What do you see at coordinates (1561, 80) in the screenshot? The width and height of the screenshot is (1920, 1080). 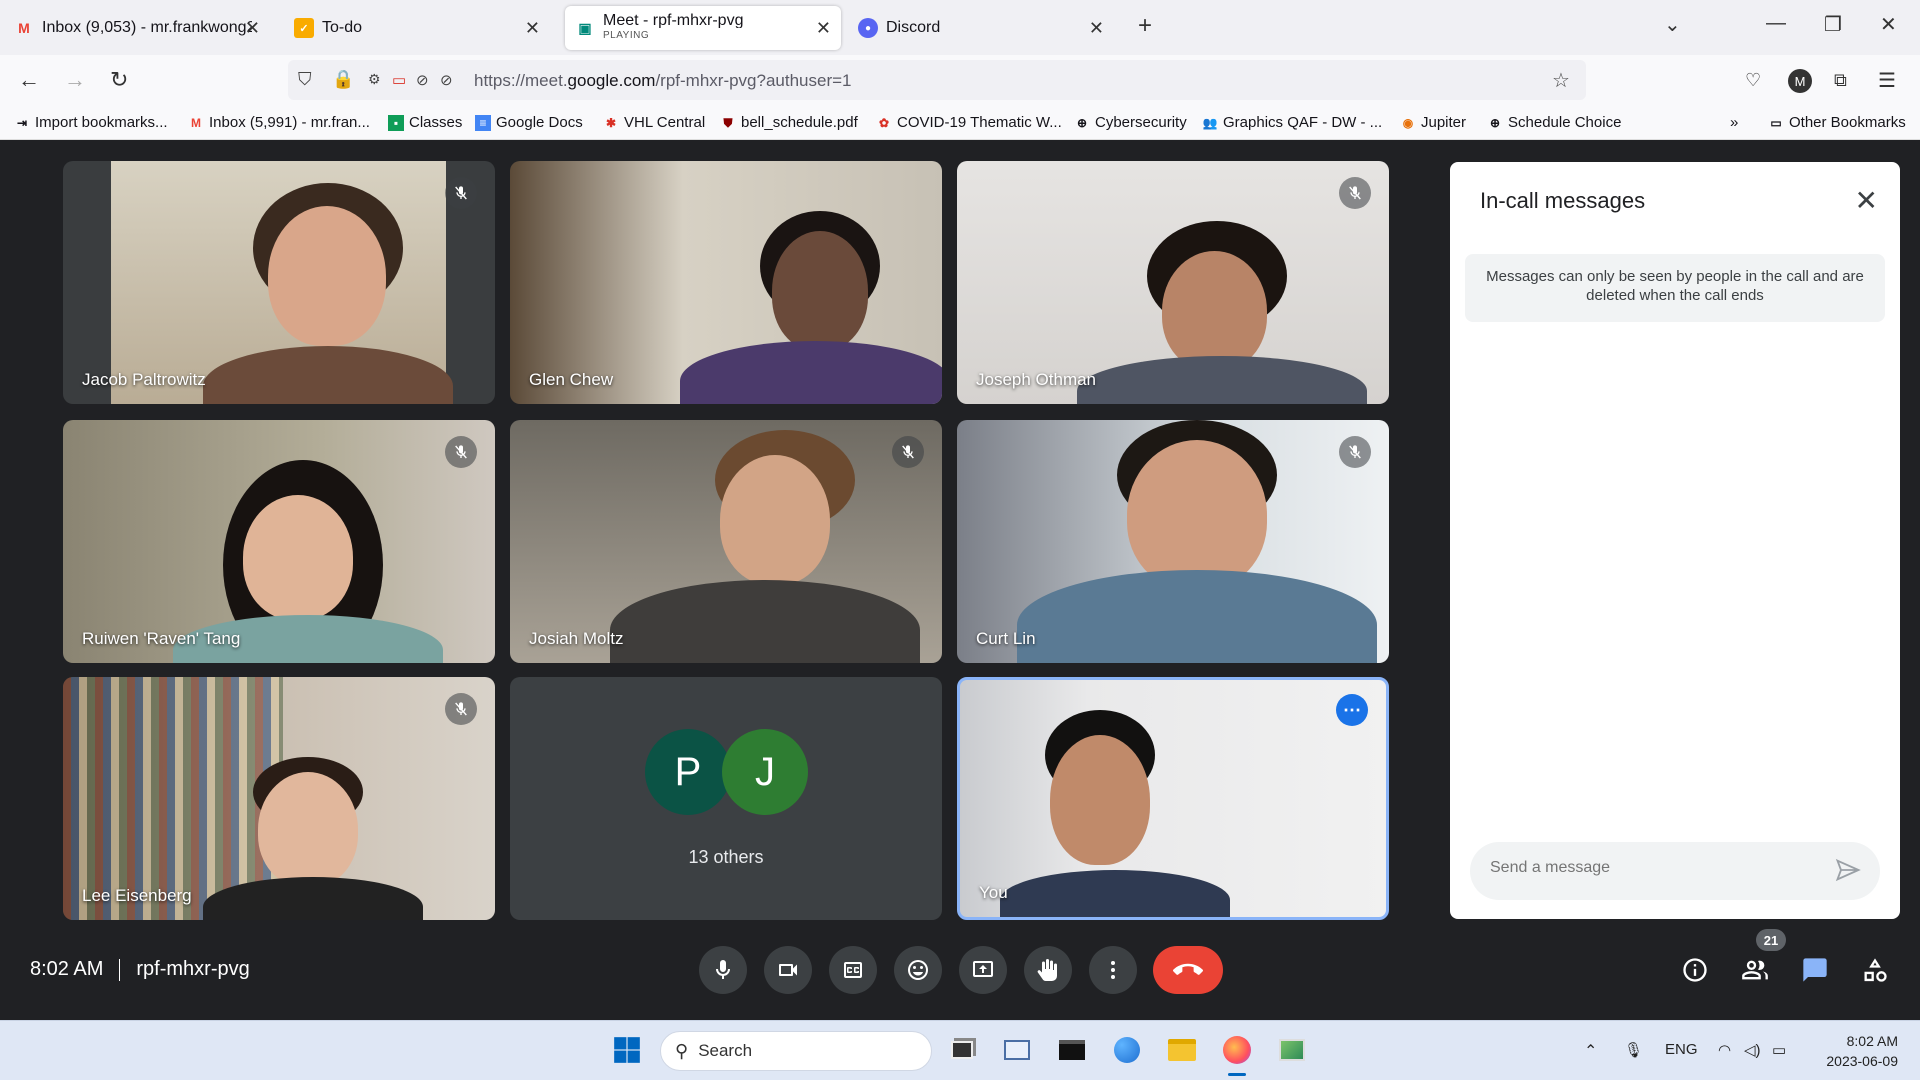 I see `bookmark-star-icon: ☆` at bounding box center [1561, 80].